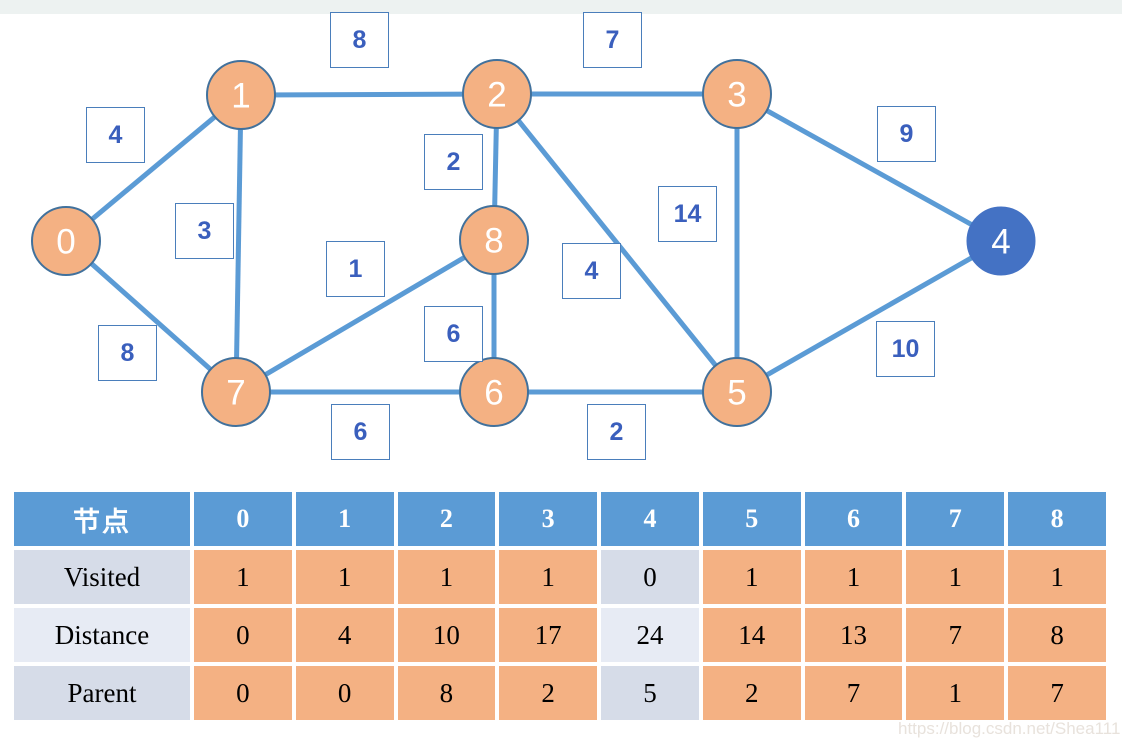 The image size is (1122, 755). I want to click on node-label: 6, so click(493, 393).